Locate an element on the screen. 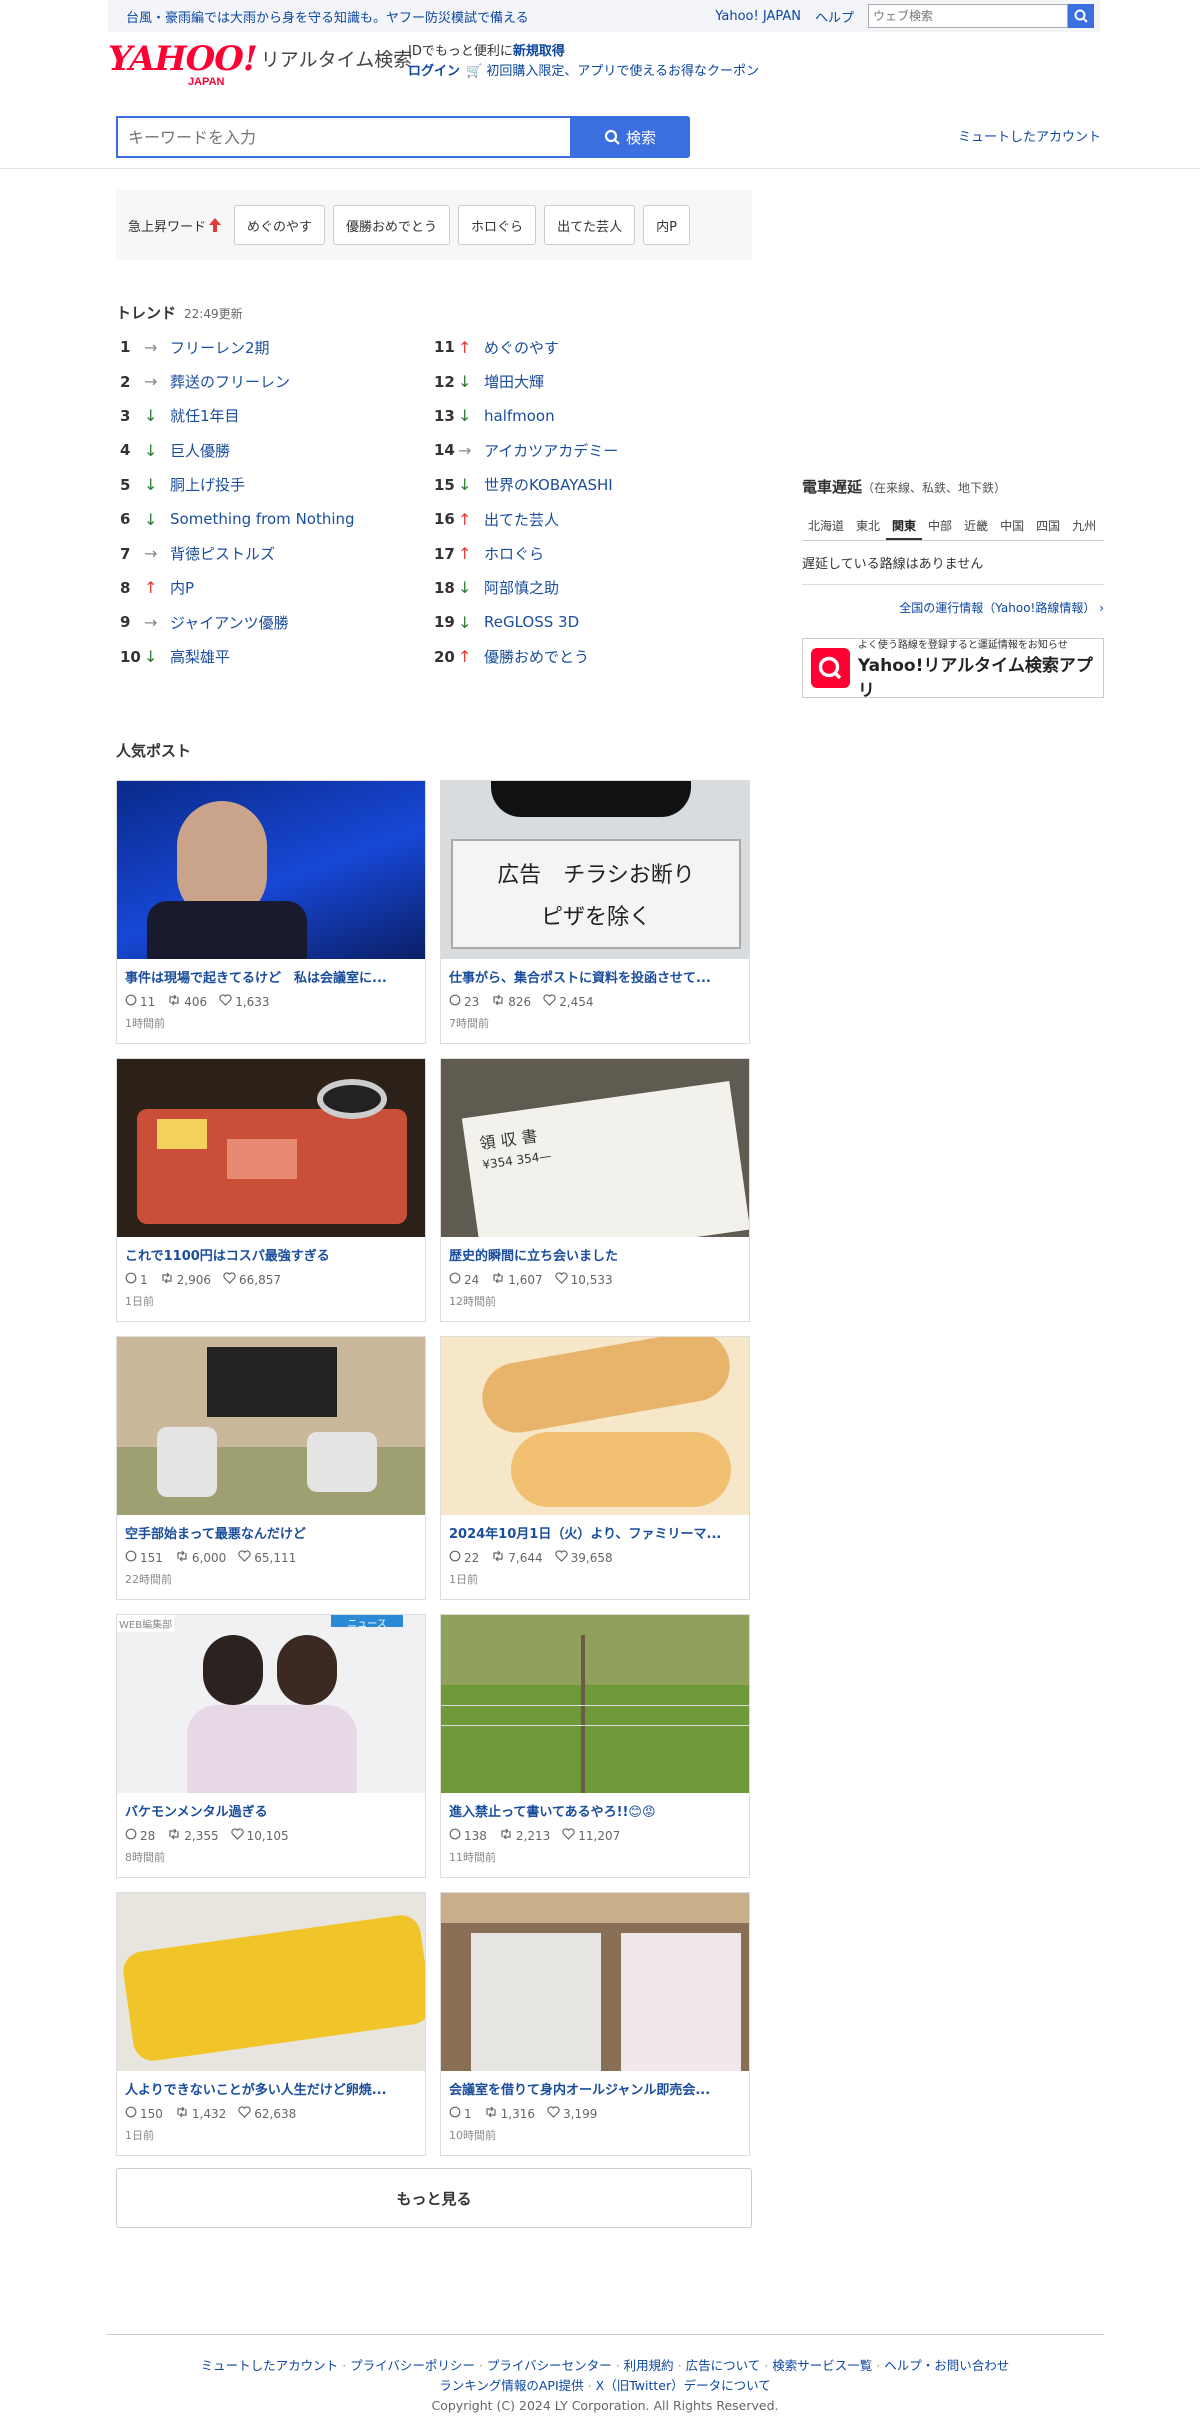 The width and height of the screenshot is (1200, 2428). footer-link: 利用規約 is located at coordinates (649, 2365).